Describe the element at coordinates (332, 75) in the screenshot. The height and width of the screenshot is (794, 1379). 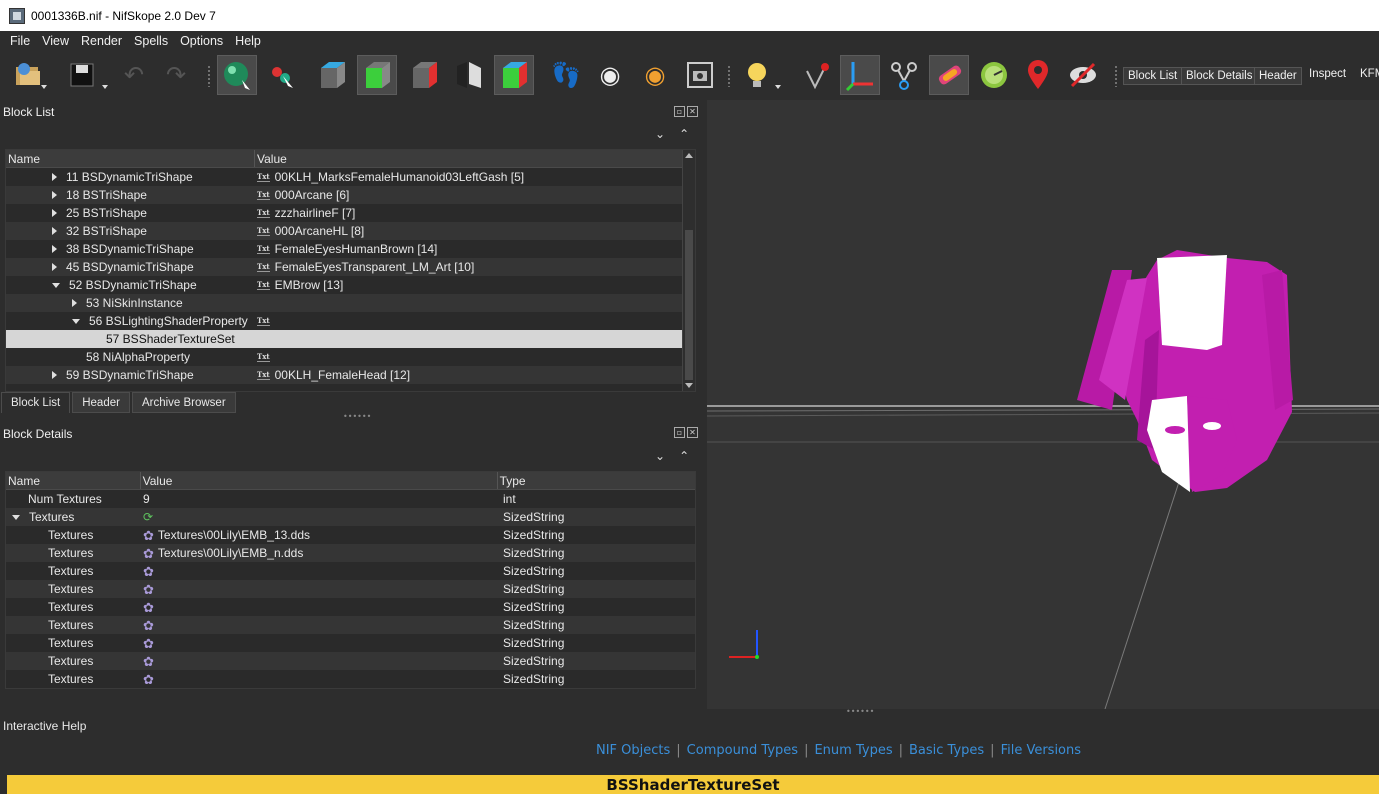
I see `view-top-button` at that location.